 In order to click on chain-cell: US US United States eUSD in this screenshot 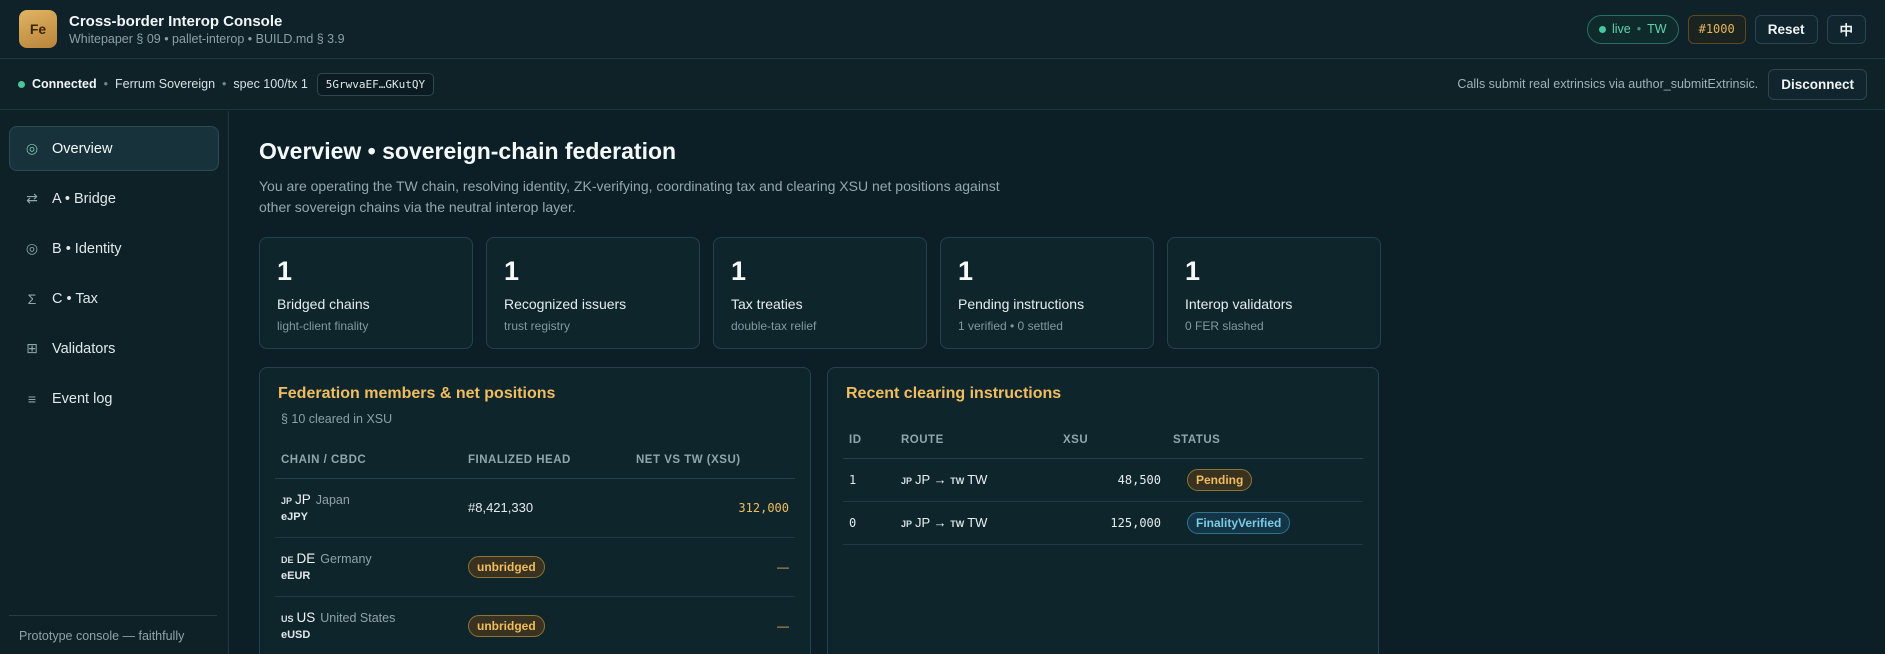, I will do `click(368, 625)`.